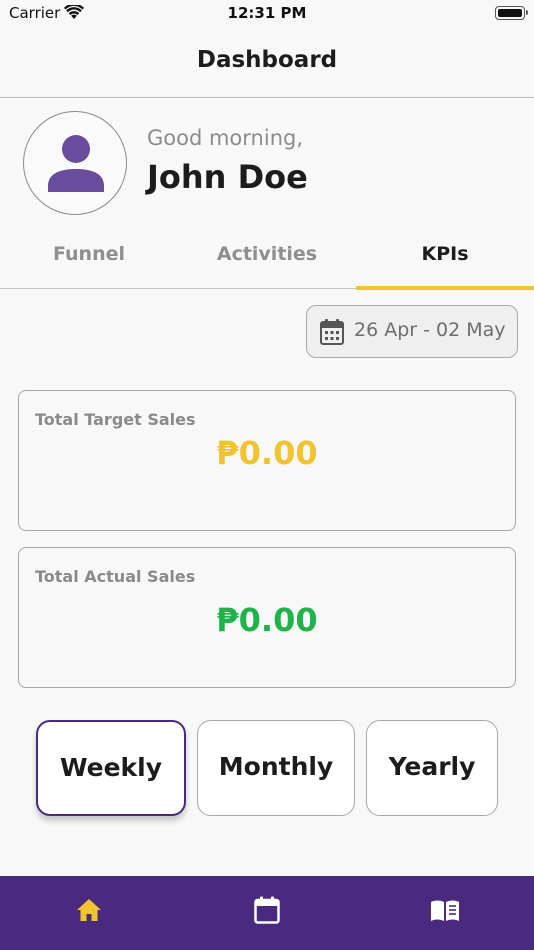 The height and width of the screenshot is (950, 534). Describe the element at coordinates (511, 13) in the screenshot. I see `battery-icon` at that location.